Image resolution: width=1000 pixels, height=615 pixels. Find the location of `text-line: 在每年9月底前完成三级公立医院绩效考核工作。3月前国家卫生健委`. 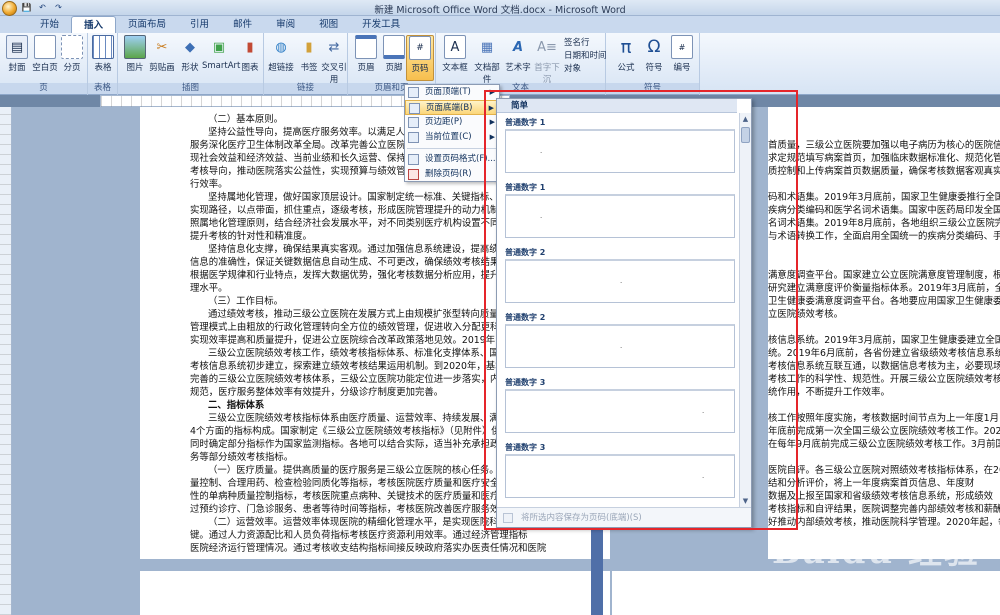

text-line: 在每年9月底前完成三级公立医院绩效考核工作。3月前国家卫生健委 is located at coordinates (884, 444).